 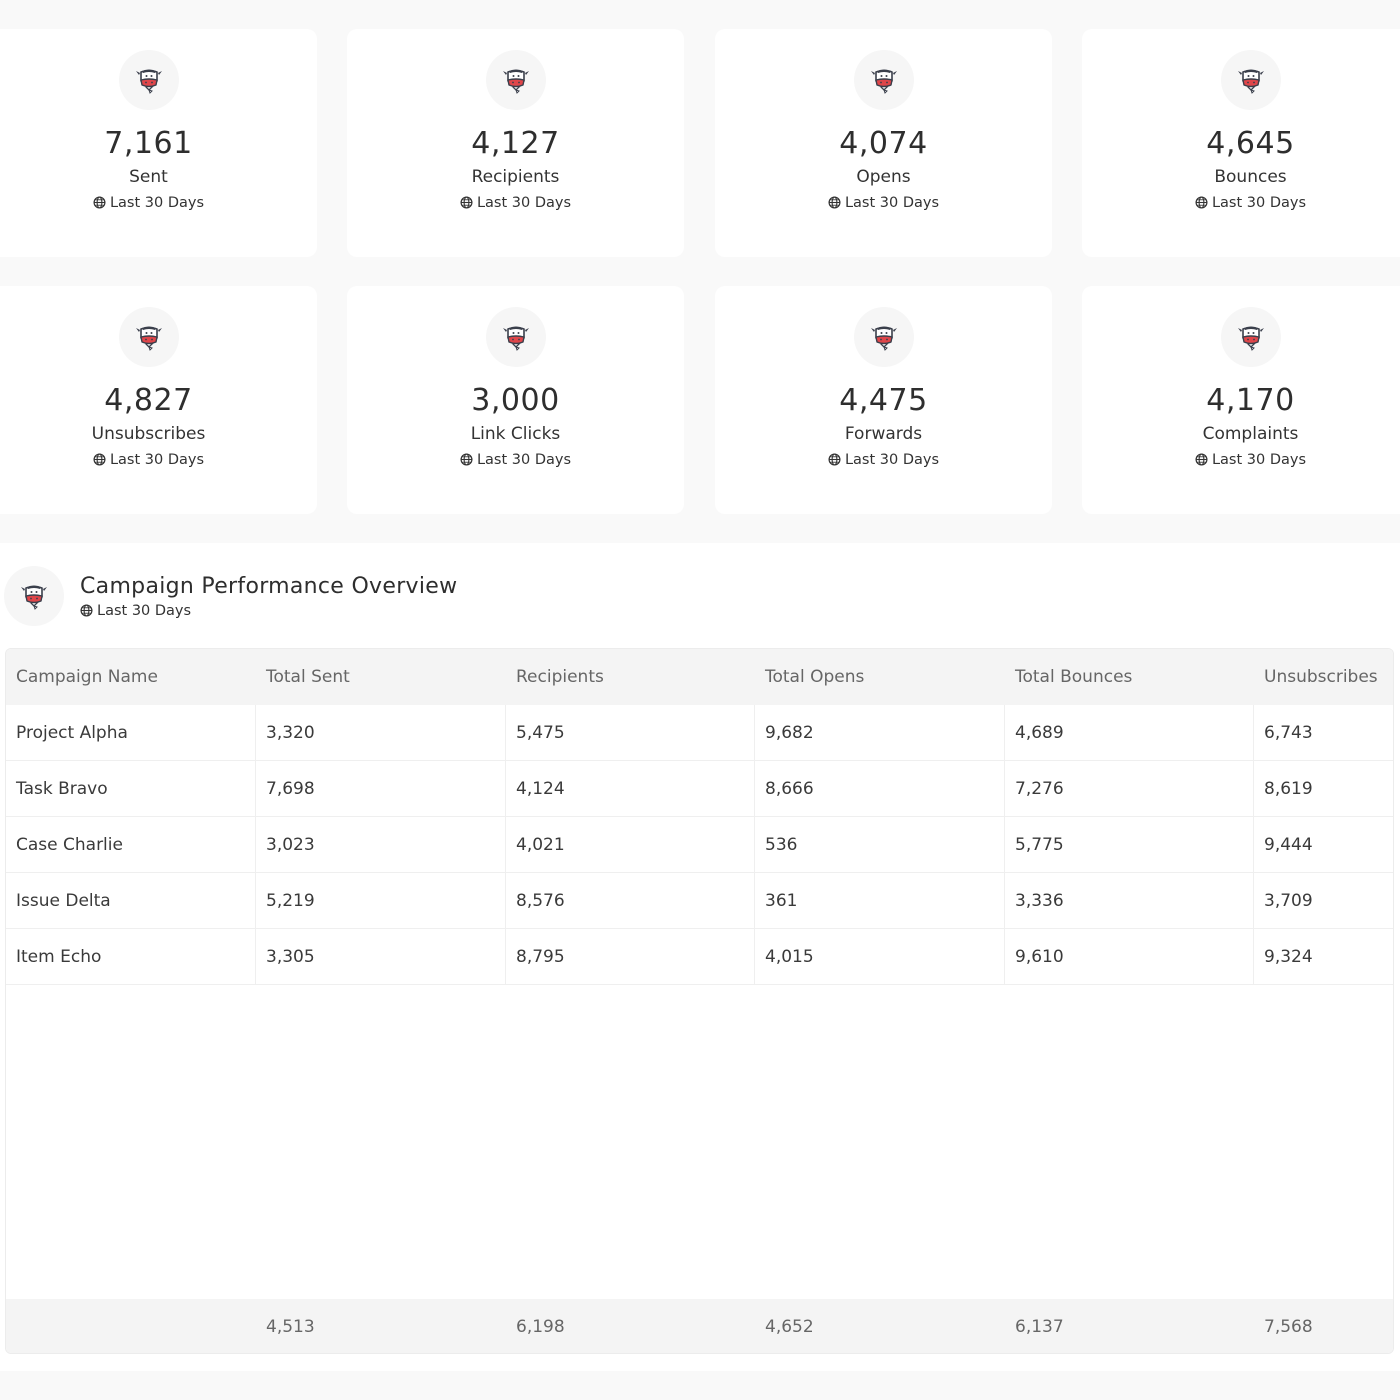 I want to click on cell-campaign-name: Issue Delta, so click(x=131, y=901).